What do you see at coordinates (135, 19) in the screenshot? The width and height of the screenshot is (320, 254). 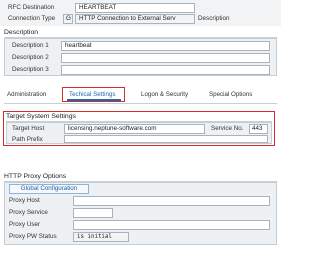 I see `connection-type-field: HTTP Connection to External Serv` at bounding box center [135, 19].